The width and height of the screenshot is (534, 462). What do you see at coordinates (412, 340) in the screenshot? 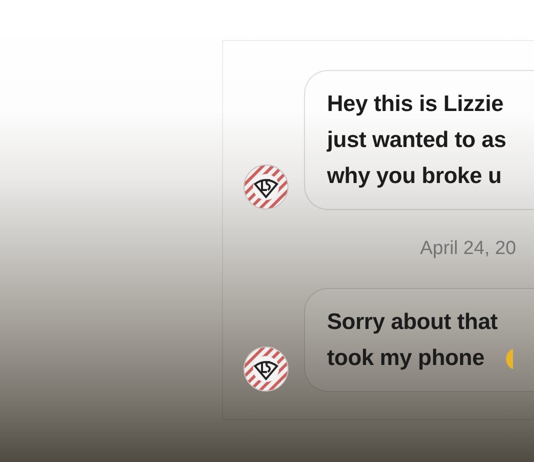
I see `message-text: Sorry about that took my phone` at bounding box center [412, 340].